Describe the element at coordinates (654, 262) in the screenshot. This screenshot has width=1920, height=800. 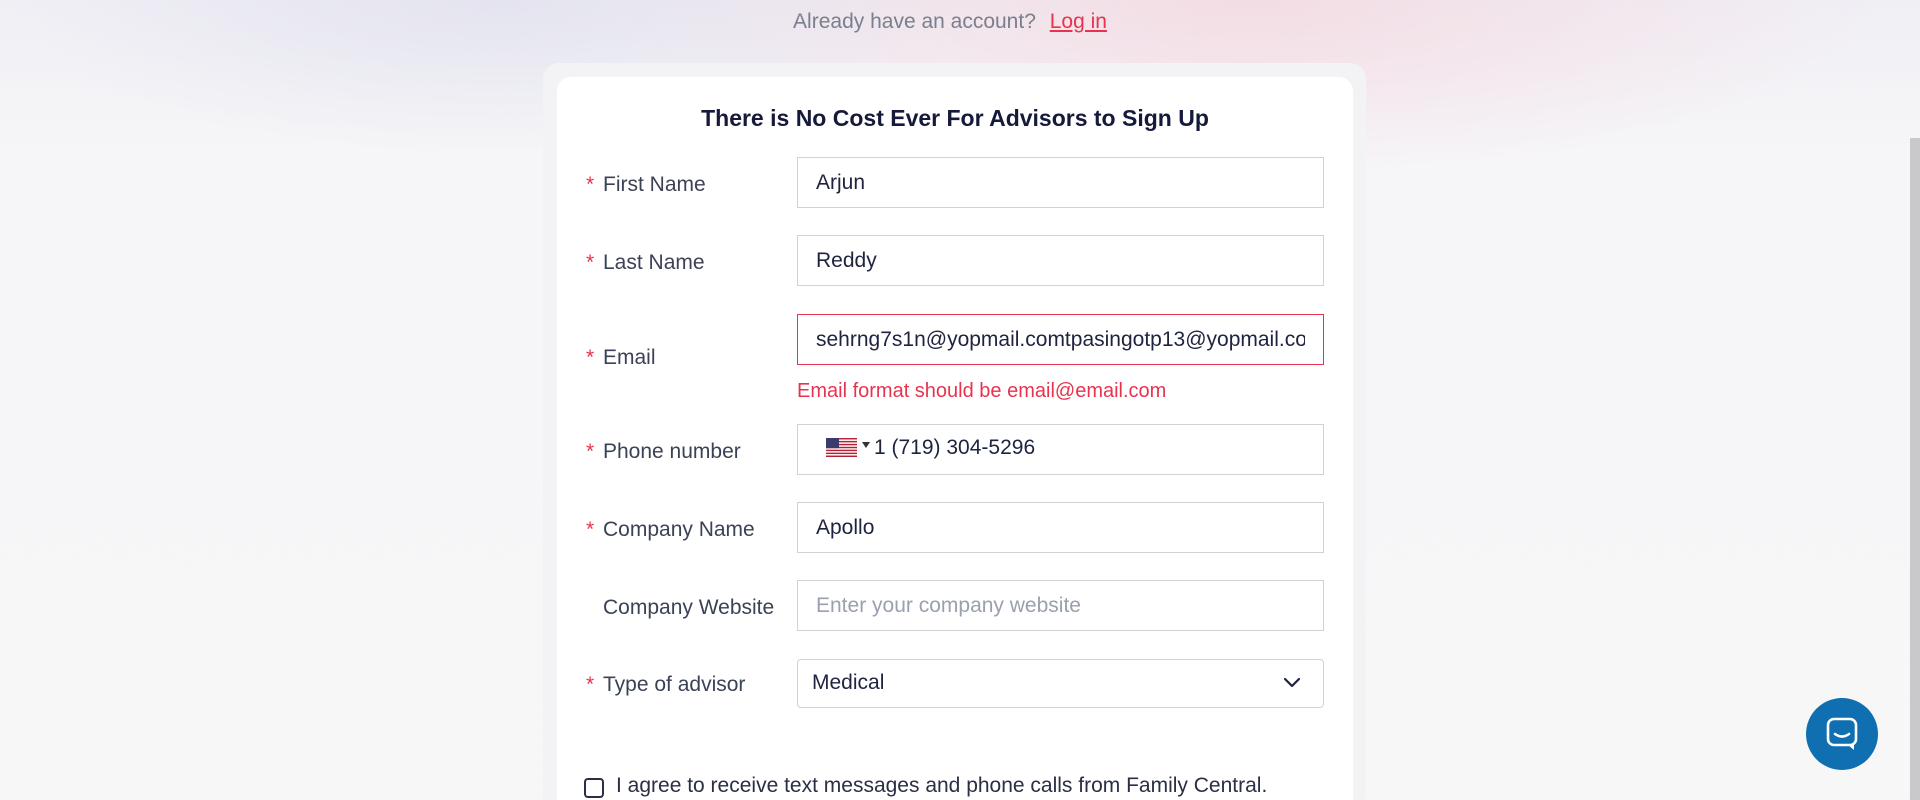
I see `last-name-label-text: Last Name` at that location.